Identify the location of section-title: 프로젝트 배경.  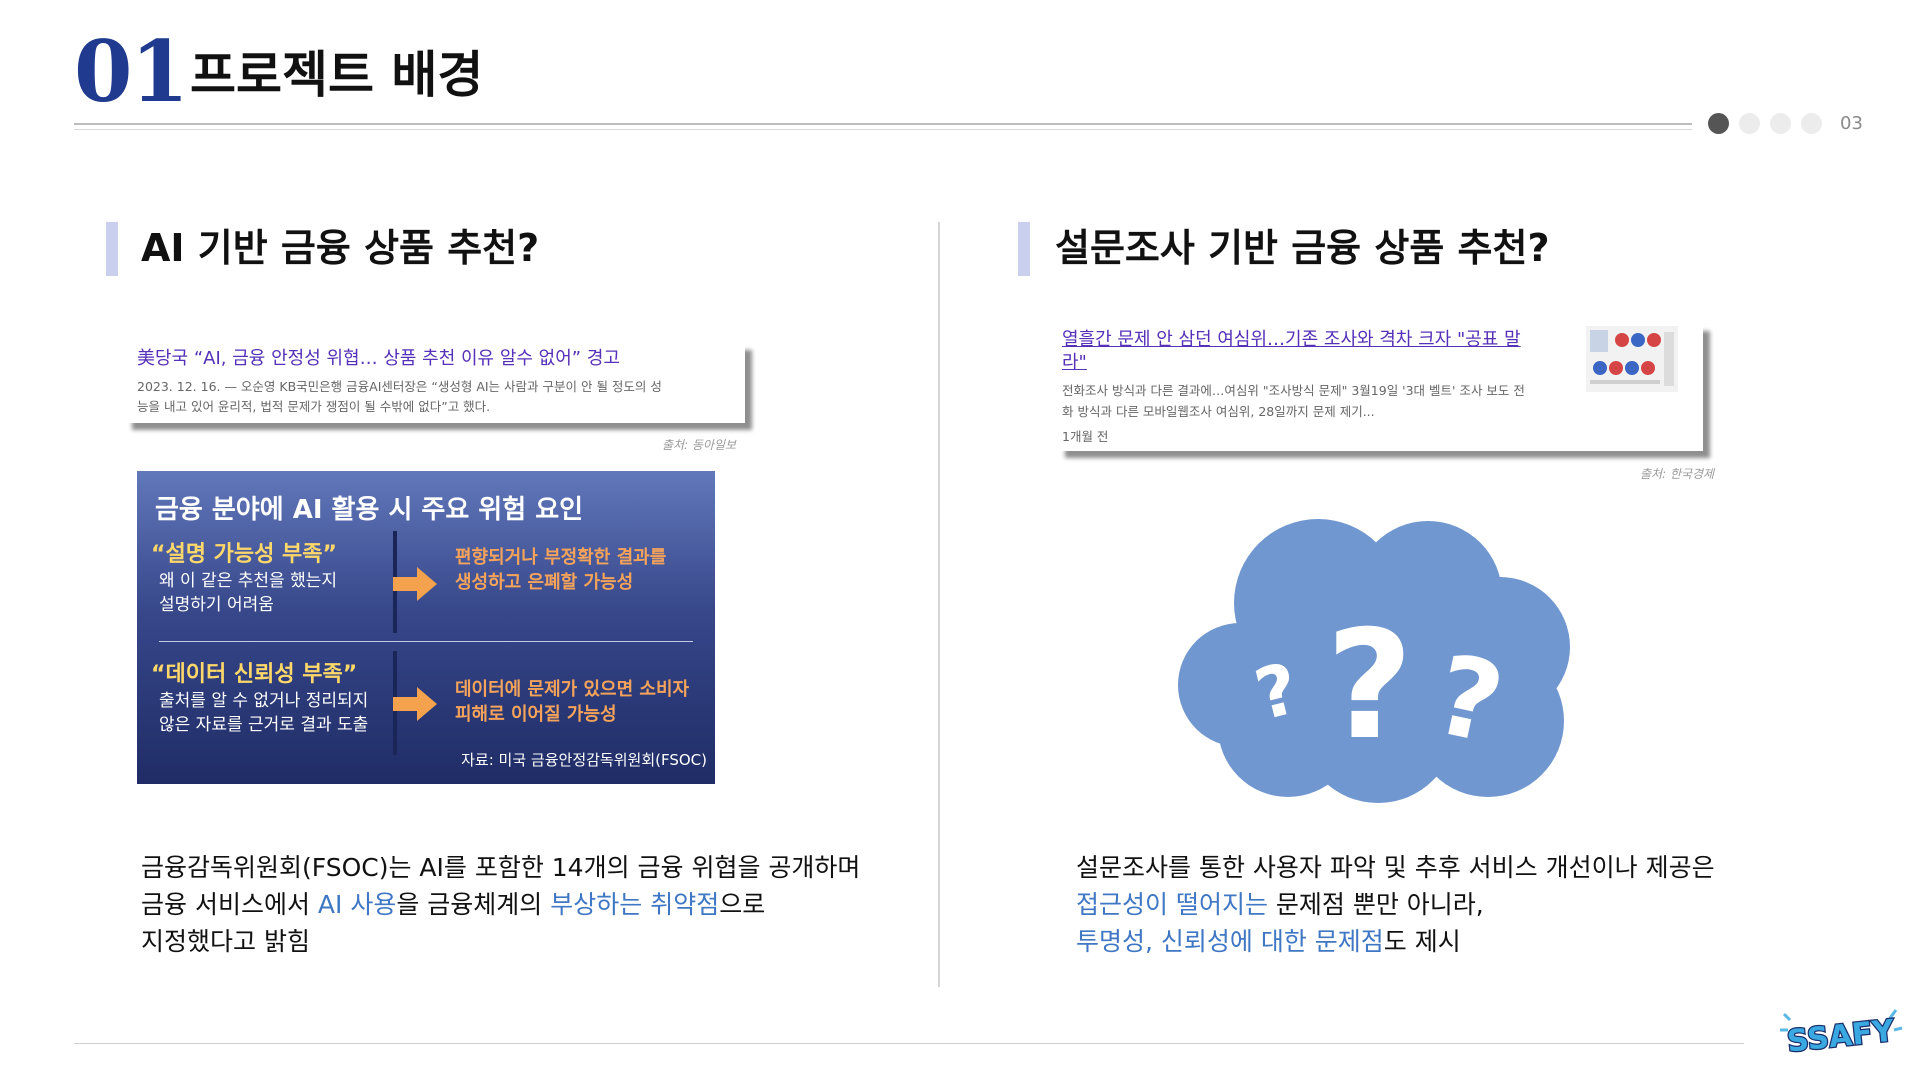
(337, 75).